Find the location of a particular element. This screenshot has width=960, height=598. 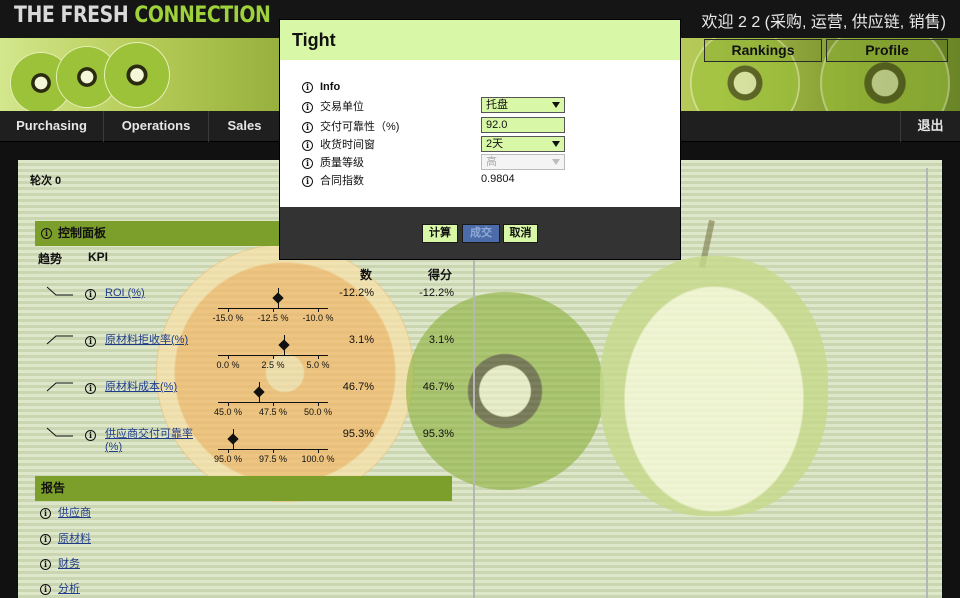

contract-index-row: i 合同指数 is located at coordinates (333, 180).